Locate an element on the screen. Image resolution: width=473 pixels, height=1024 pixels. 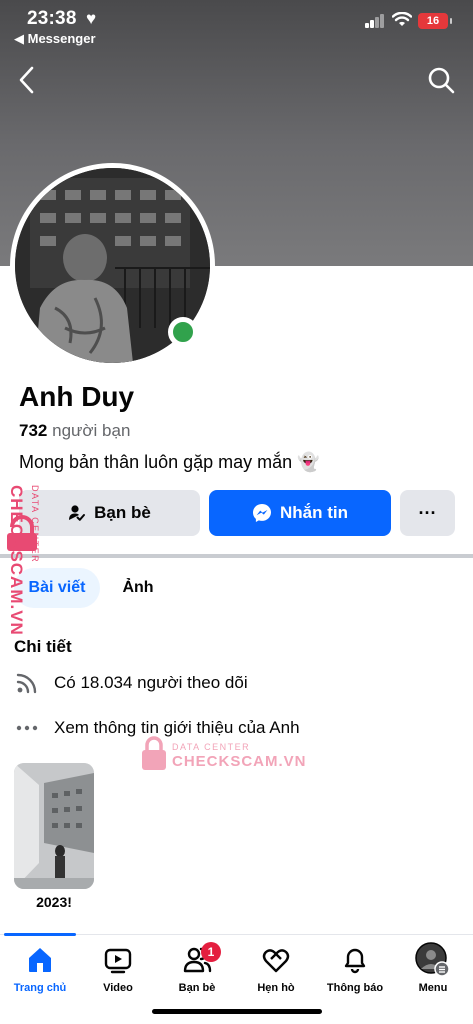
nav-dating: Hẹn hò is located at coordinates (276, 968).